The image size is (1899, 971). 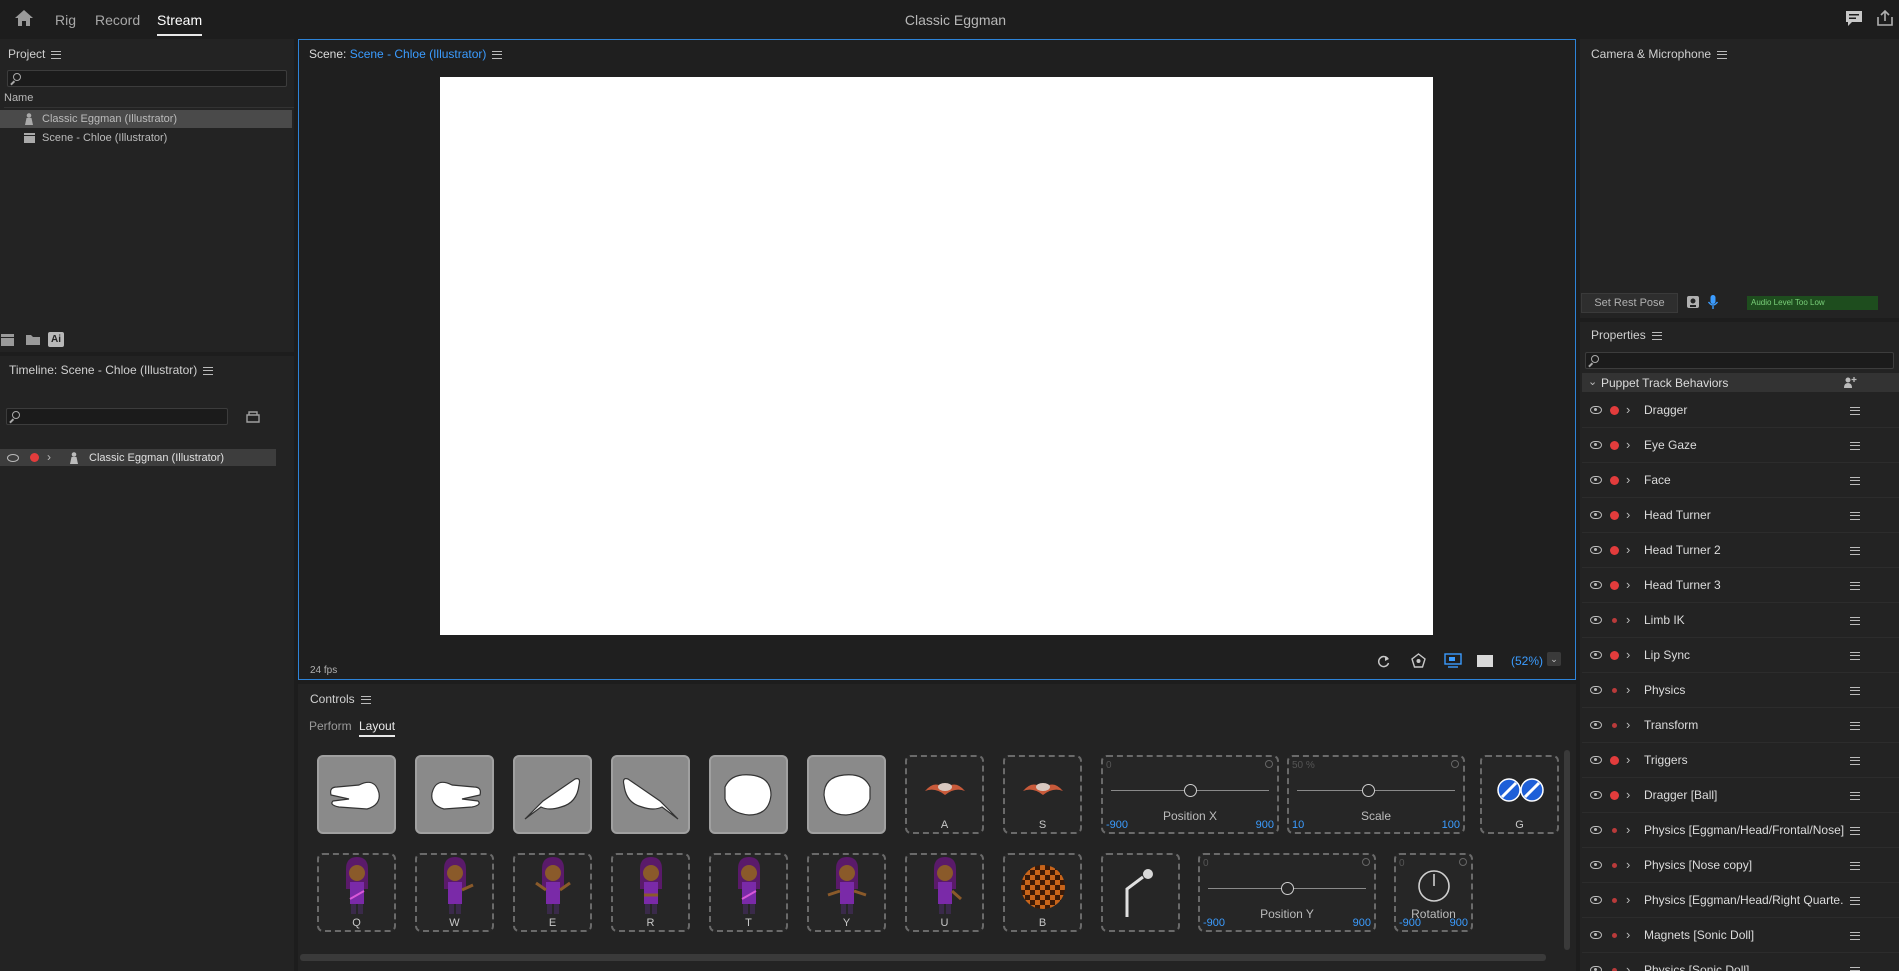 What do you see at coordinates (1739, 360) in the screenshot?
I see `properties-search-input` at bounding box center [1739, 360].